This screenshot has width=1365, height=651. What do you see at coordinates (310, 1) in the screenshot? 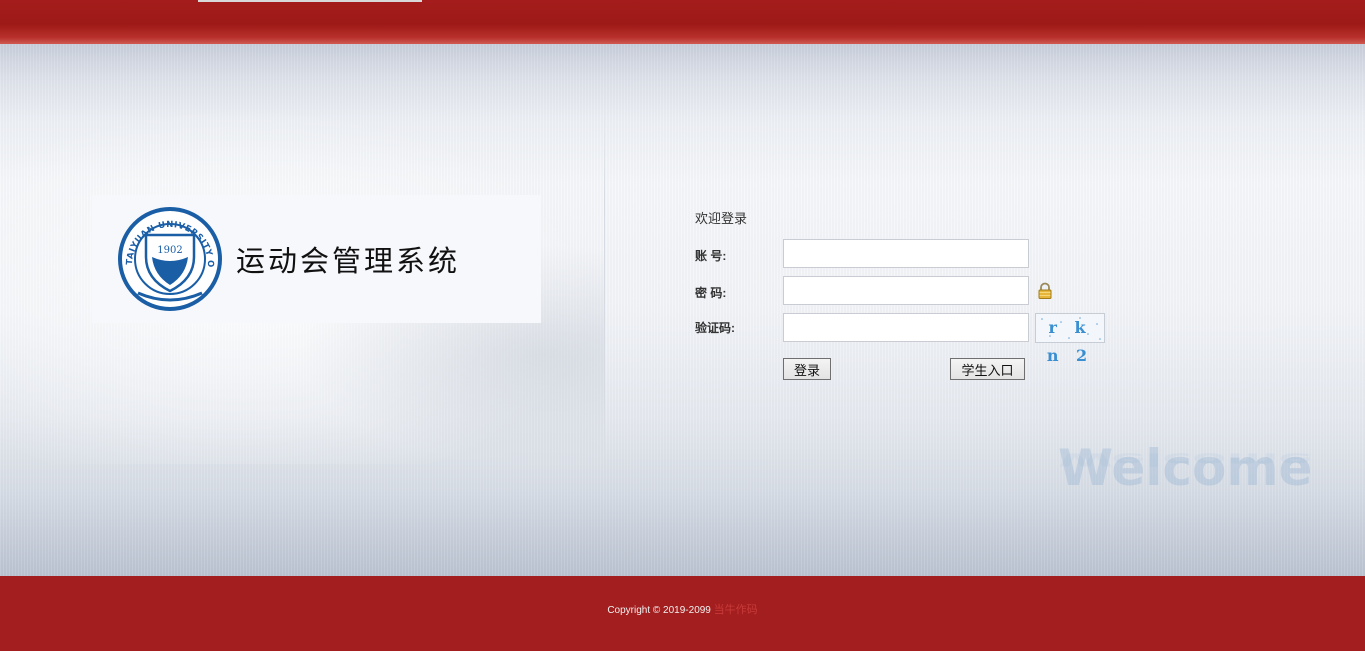
I see `top-notch-decoration` at bounding box center [310, 1].